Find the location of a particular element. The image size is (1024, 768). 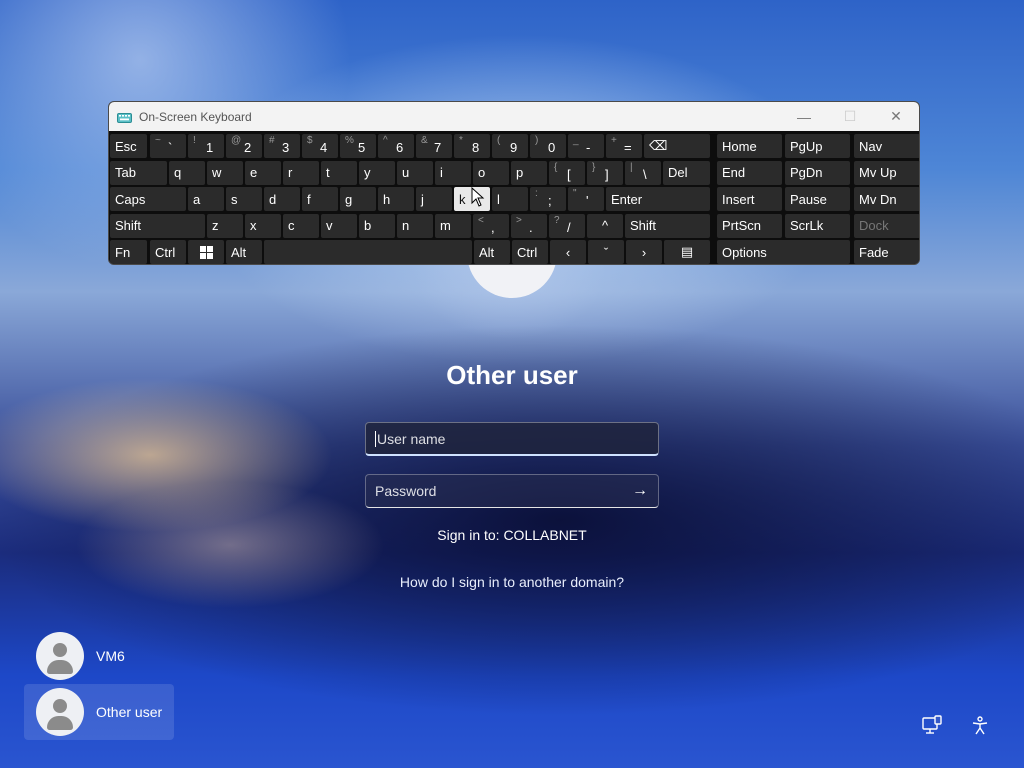

accessibility-icon is located at coordinates (980, 726).